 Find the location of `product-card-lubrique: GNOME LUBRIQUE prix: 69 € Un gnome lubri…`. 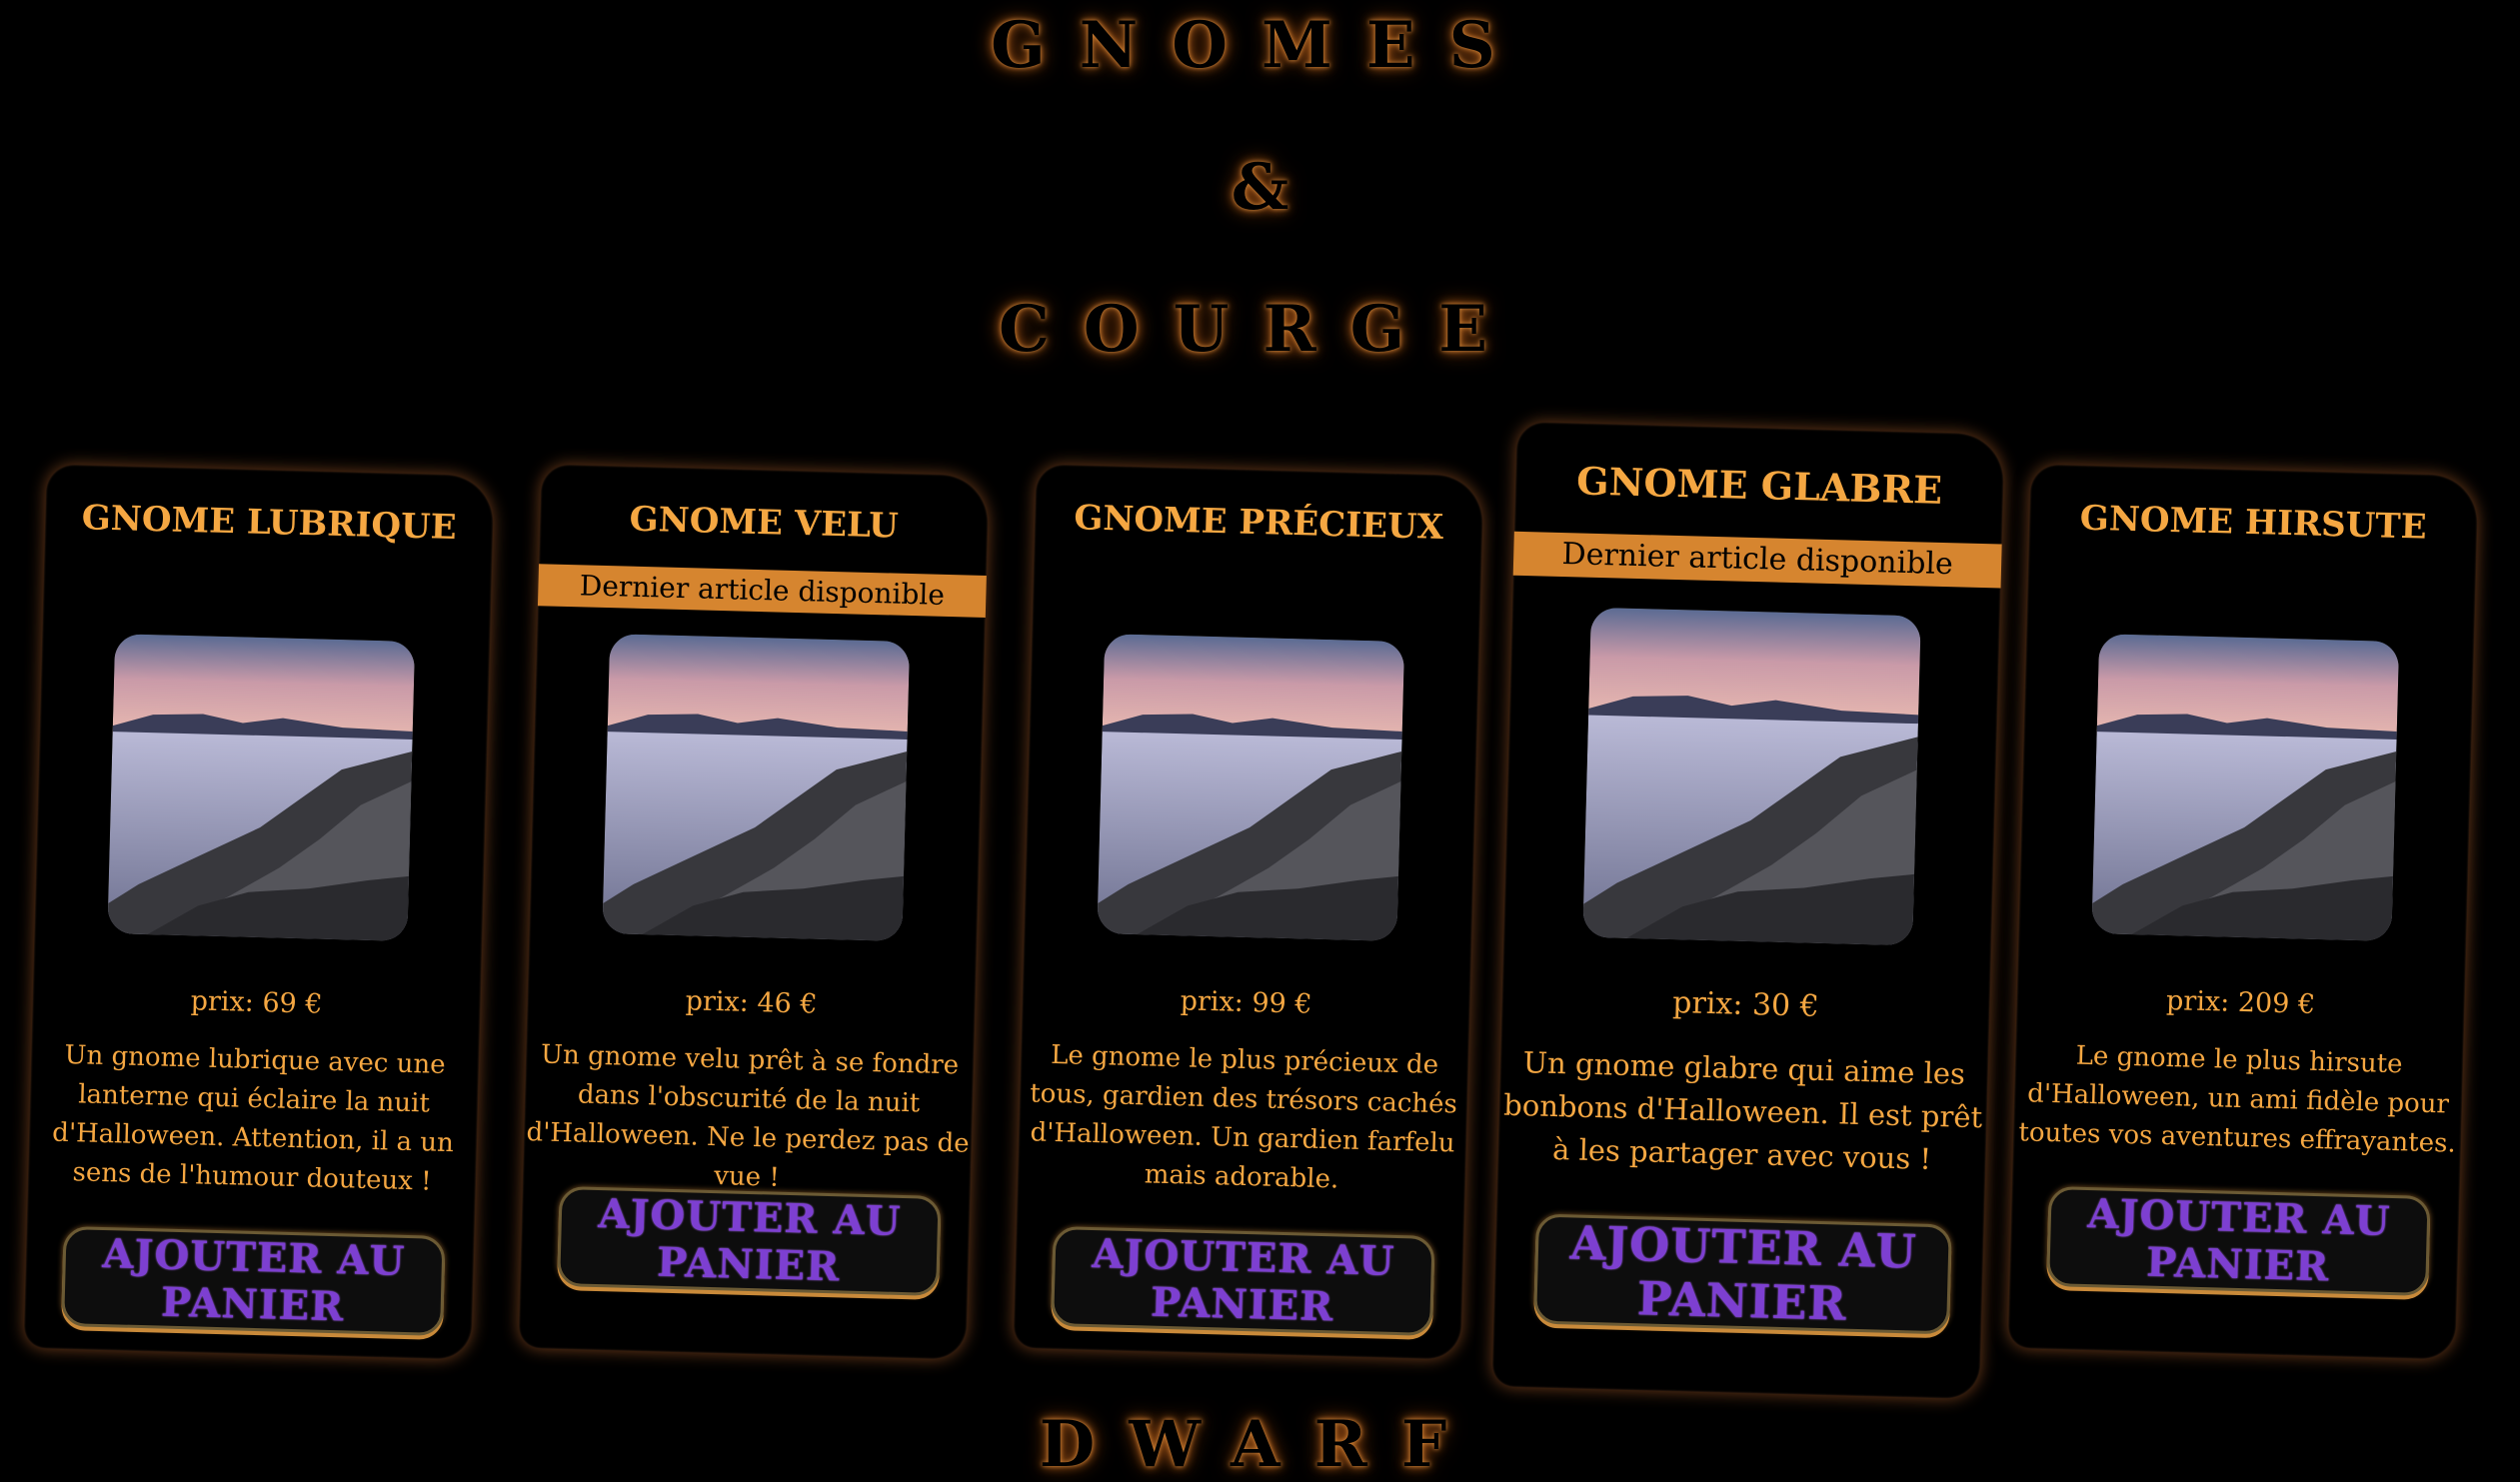

product-card-lubrique: GNOME LUBRIQUE prix: 69 € Un gnome lubri… is located at coordinates (259, 912).